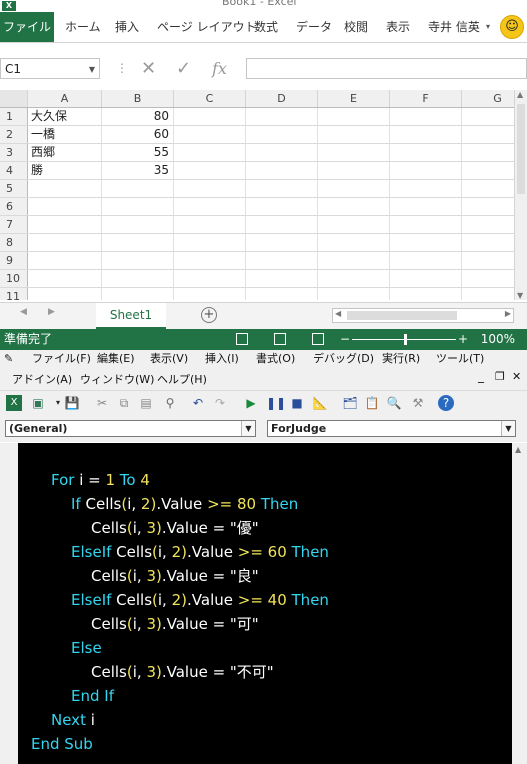 The height and width of the screenshot is (764, 527). Describe the element at coordinates (512, 27) in the screenshot. I see `avatar: ☺` at that location.